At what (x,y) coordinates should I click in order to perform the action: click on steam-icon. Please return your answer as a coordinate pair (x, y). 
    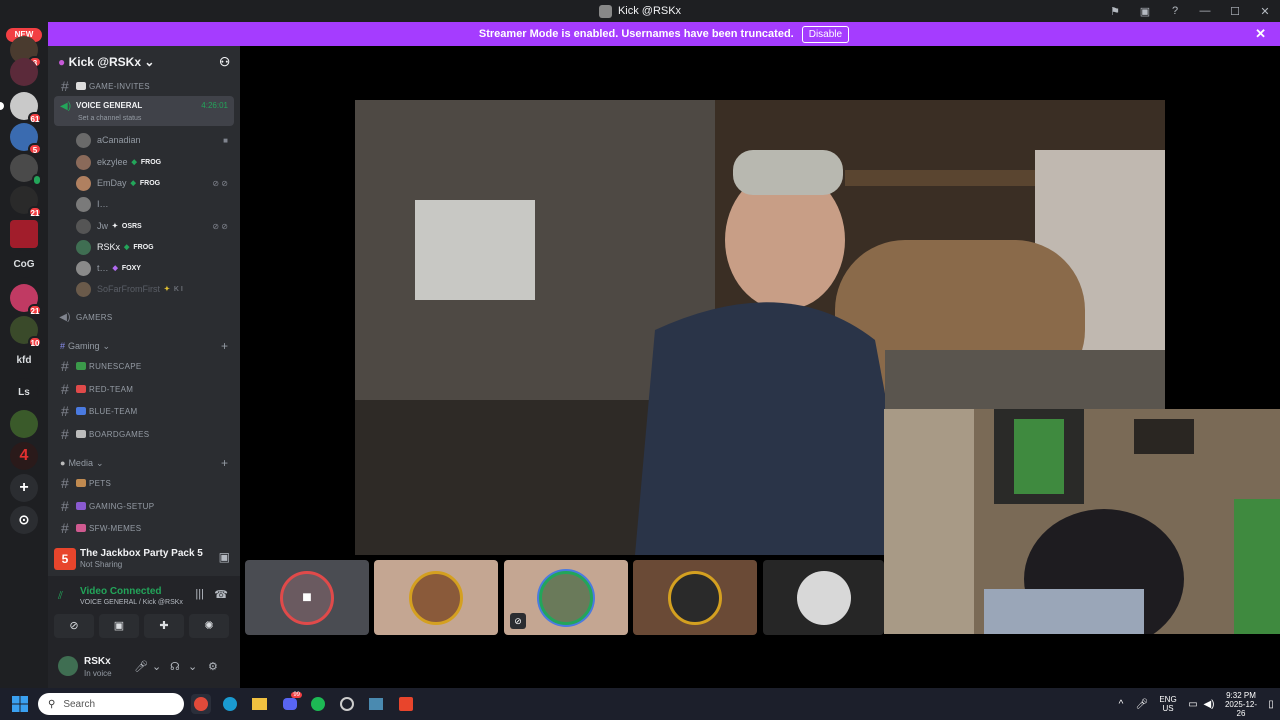
    Looking at the image, I should click on (376, 704).